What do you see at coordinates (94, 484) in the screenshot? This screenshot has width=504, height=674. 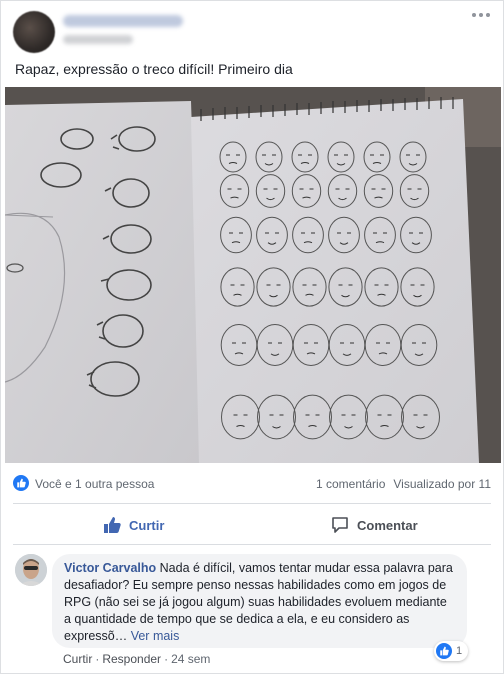 I see `reactors-summary: Você e 1 outra pessoa` at bounding box center [94, 484].